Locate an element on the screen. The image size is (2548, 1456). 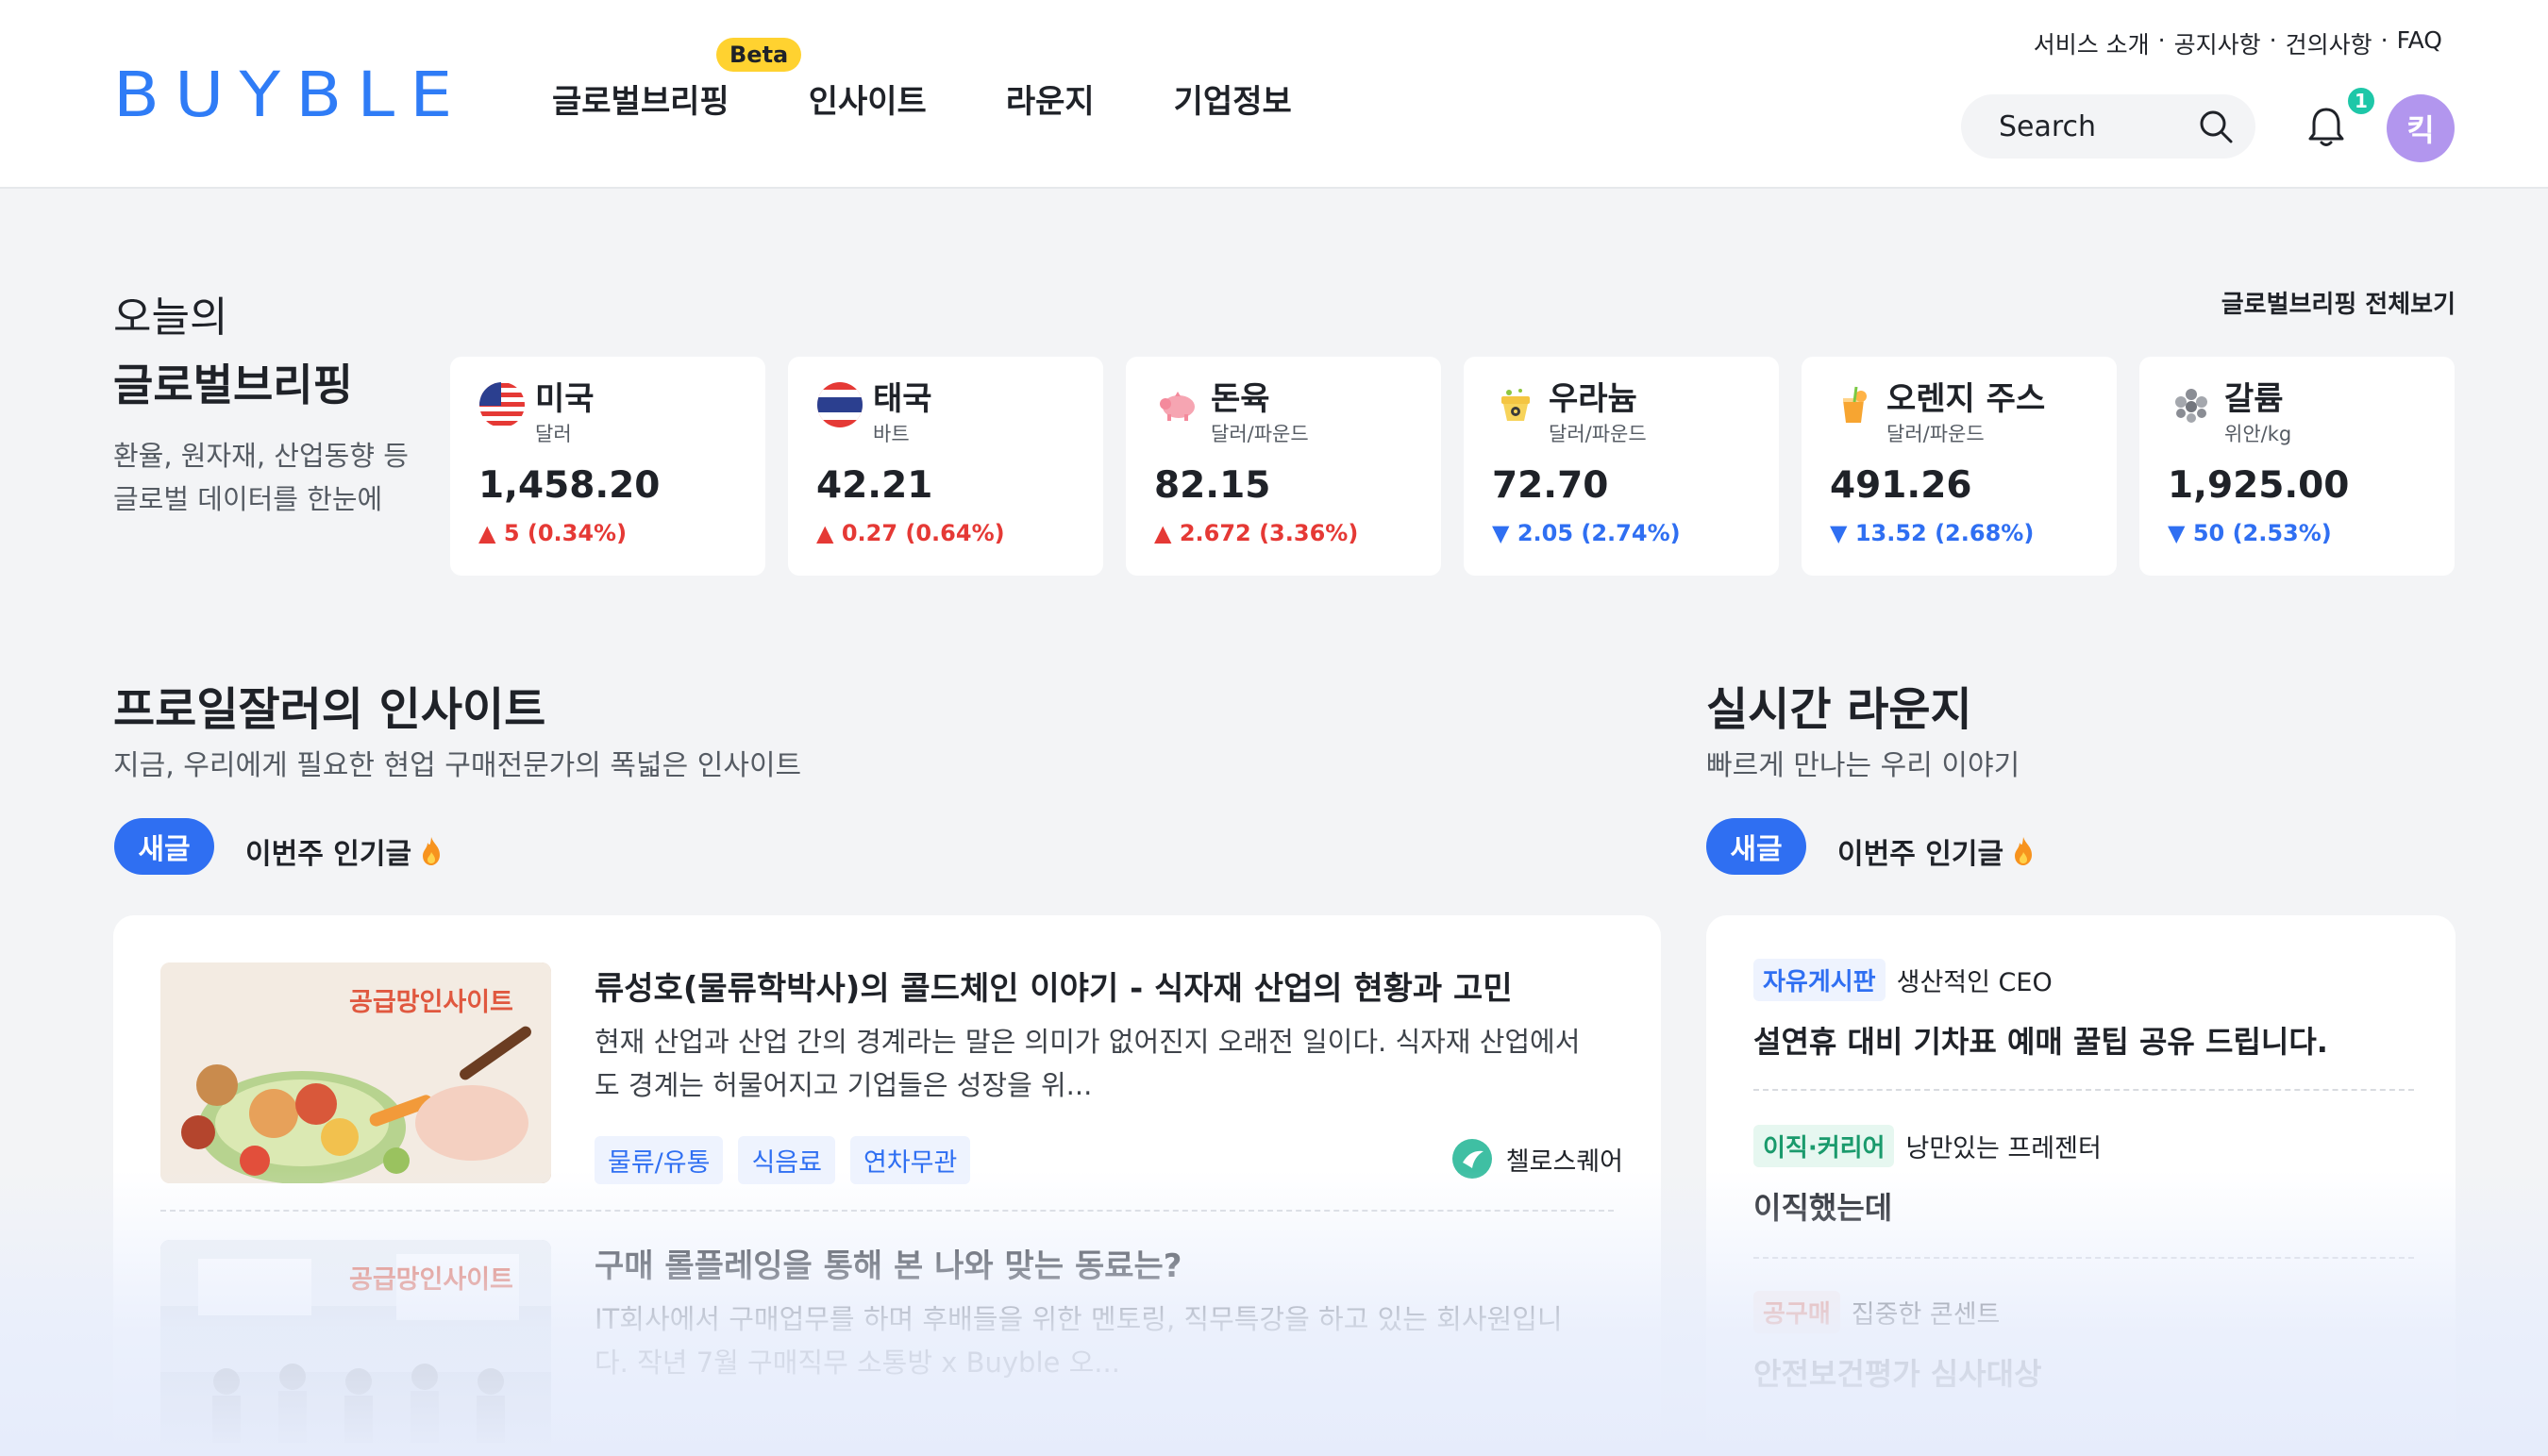
card-value: 1,458.20 is located at coordinates (569, 485).